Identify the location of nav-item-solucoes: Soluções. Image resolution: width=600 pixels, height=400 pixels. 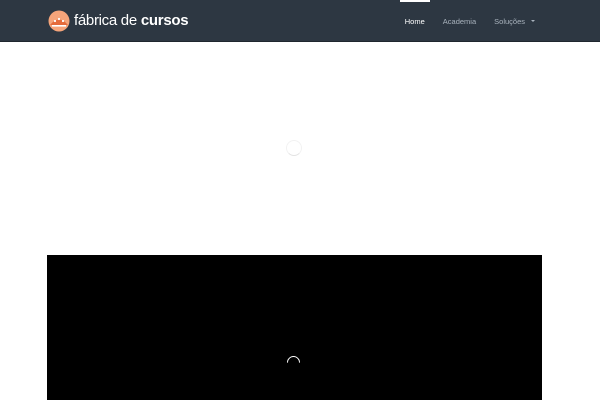
(514, 21).